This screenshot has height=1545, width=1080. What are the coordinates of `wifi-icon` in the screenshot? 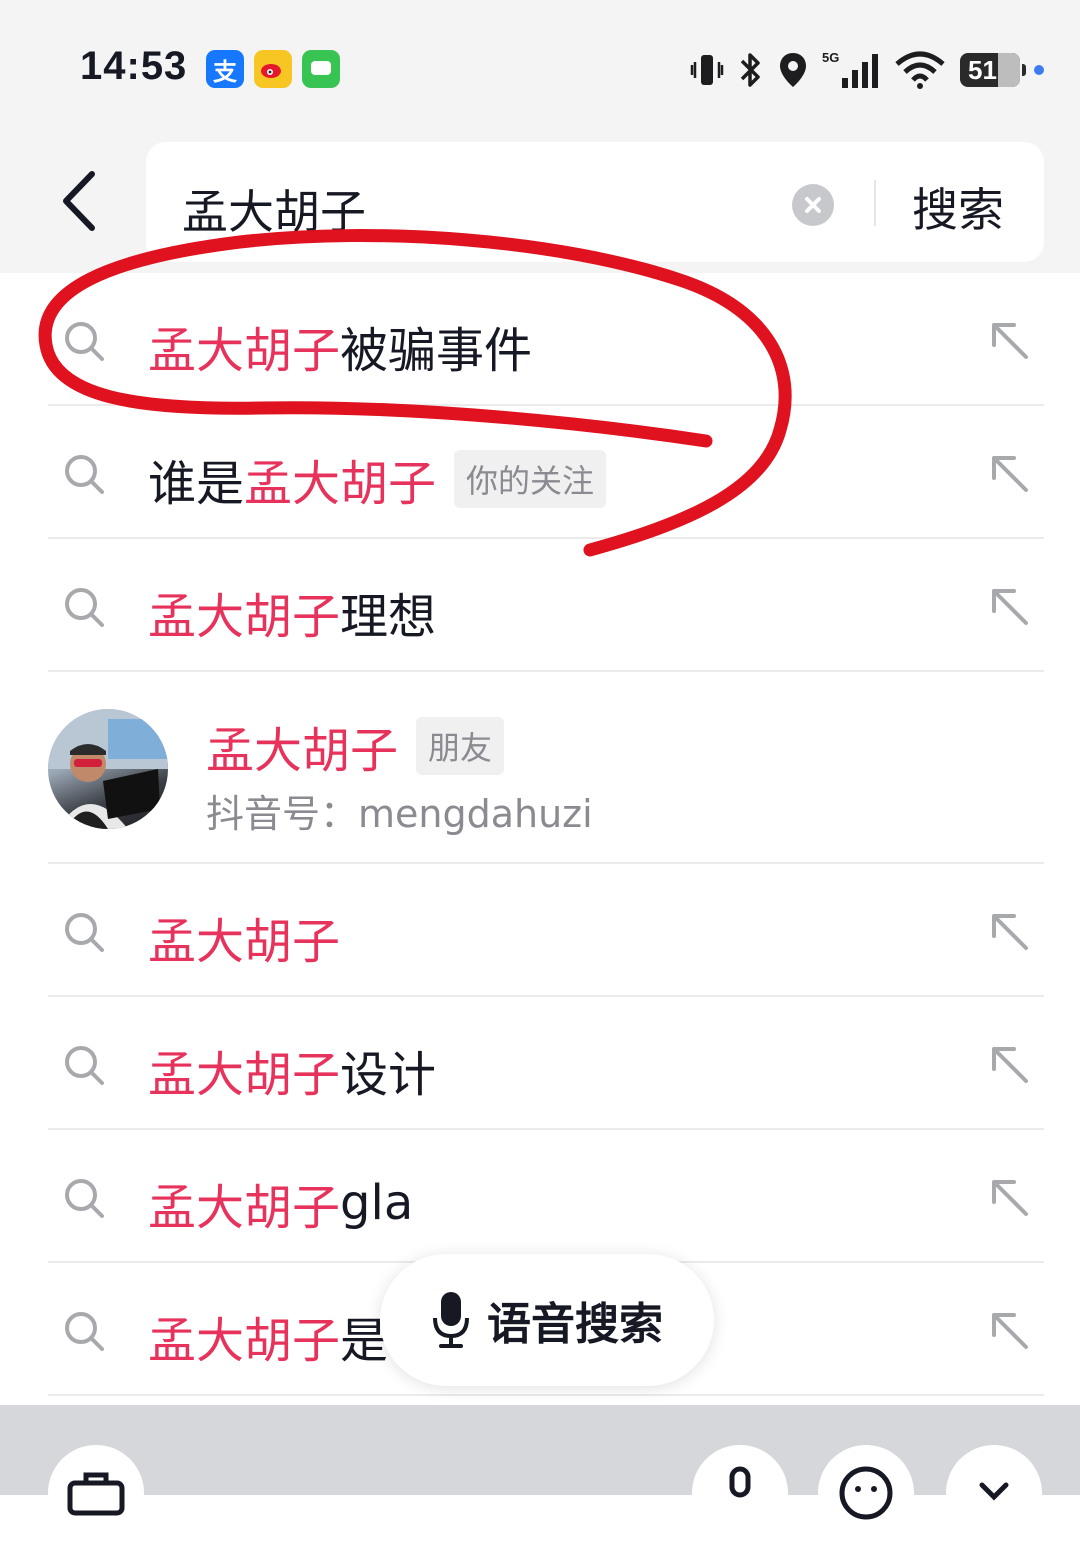 It's located at (920, 70).